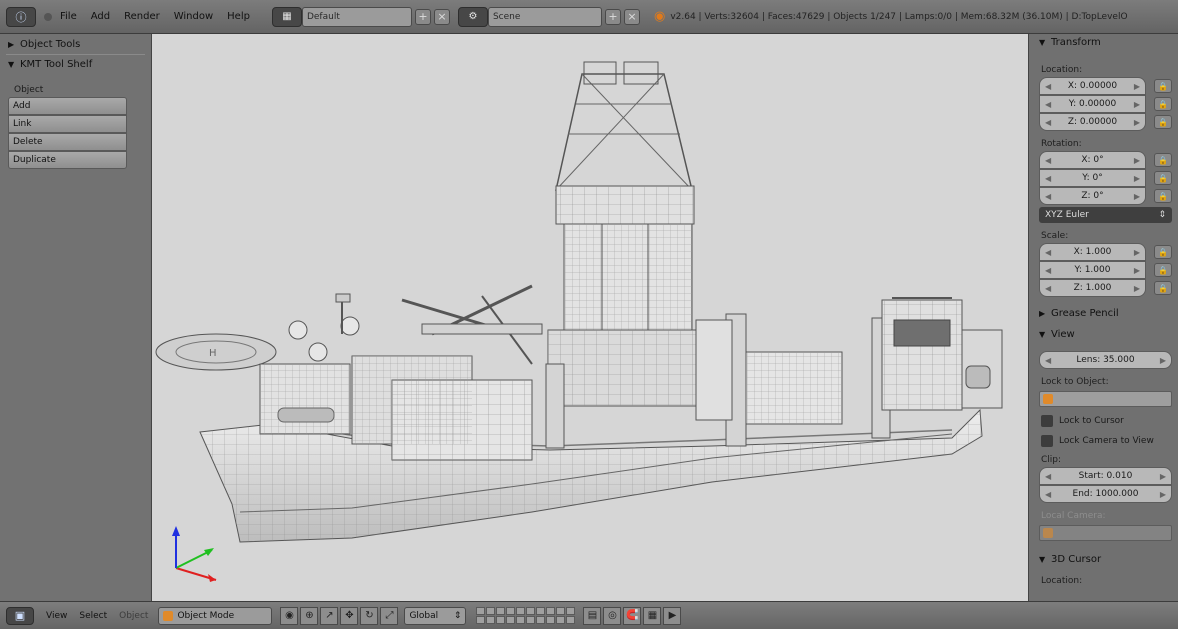 The image size is (1178, 629). Describe the element at coordinates (193, 16) in the screenshot. I see `menu-window: Window` at that location.